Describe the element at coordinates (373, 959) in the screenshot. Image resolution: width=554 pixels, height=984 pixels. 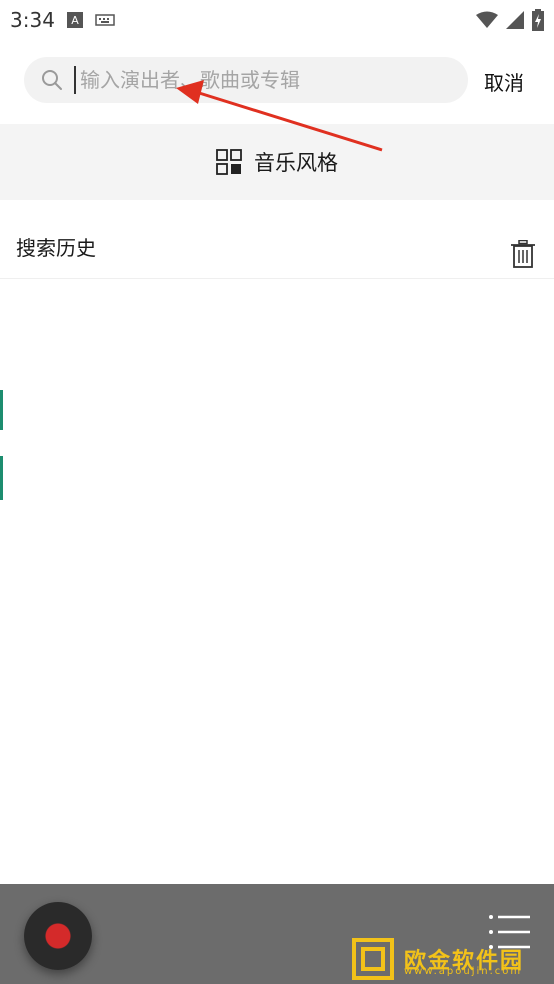
I see `watermark-logo-icon` at that location.